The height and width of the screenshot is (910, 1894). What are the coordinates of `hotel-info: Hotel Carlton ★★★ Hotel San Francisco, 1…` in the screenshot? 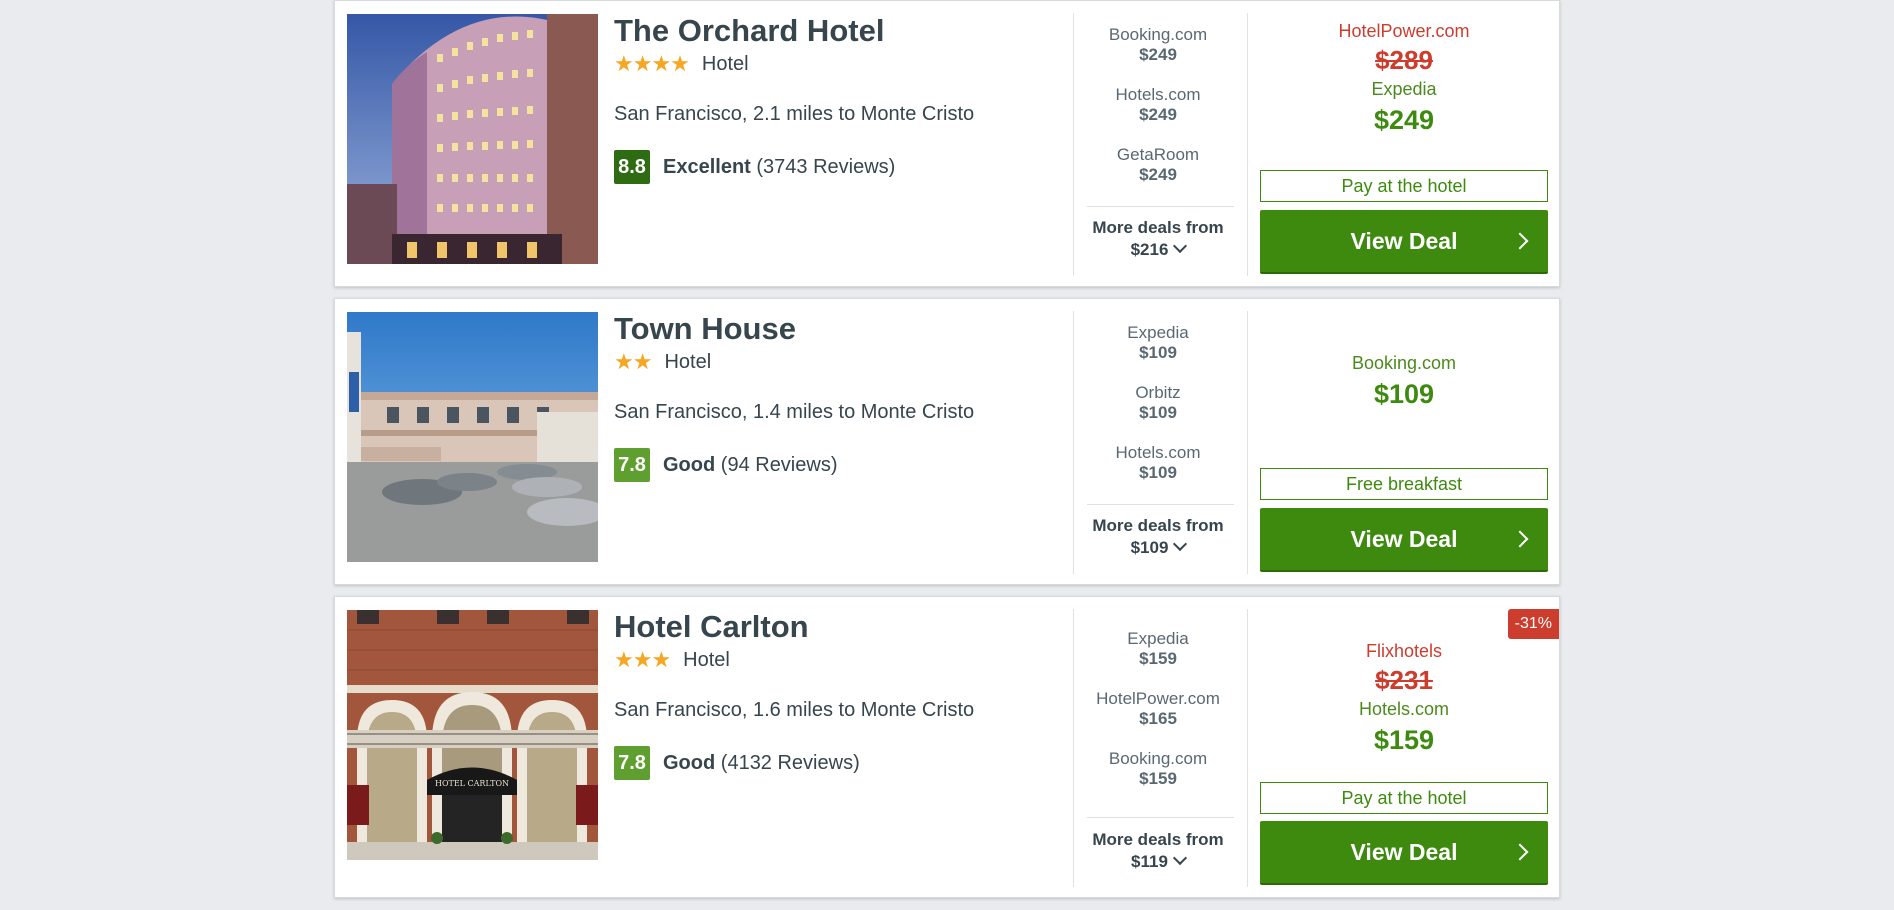 It's located at (834, 694).